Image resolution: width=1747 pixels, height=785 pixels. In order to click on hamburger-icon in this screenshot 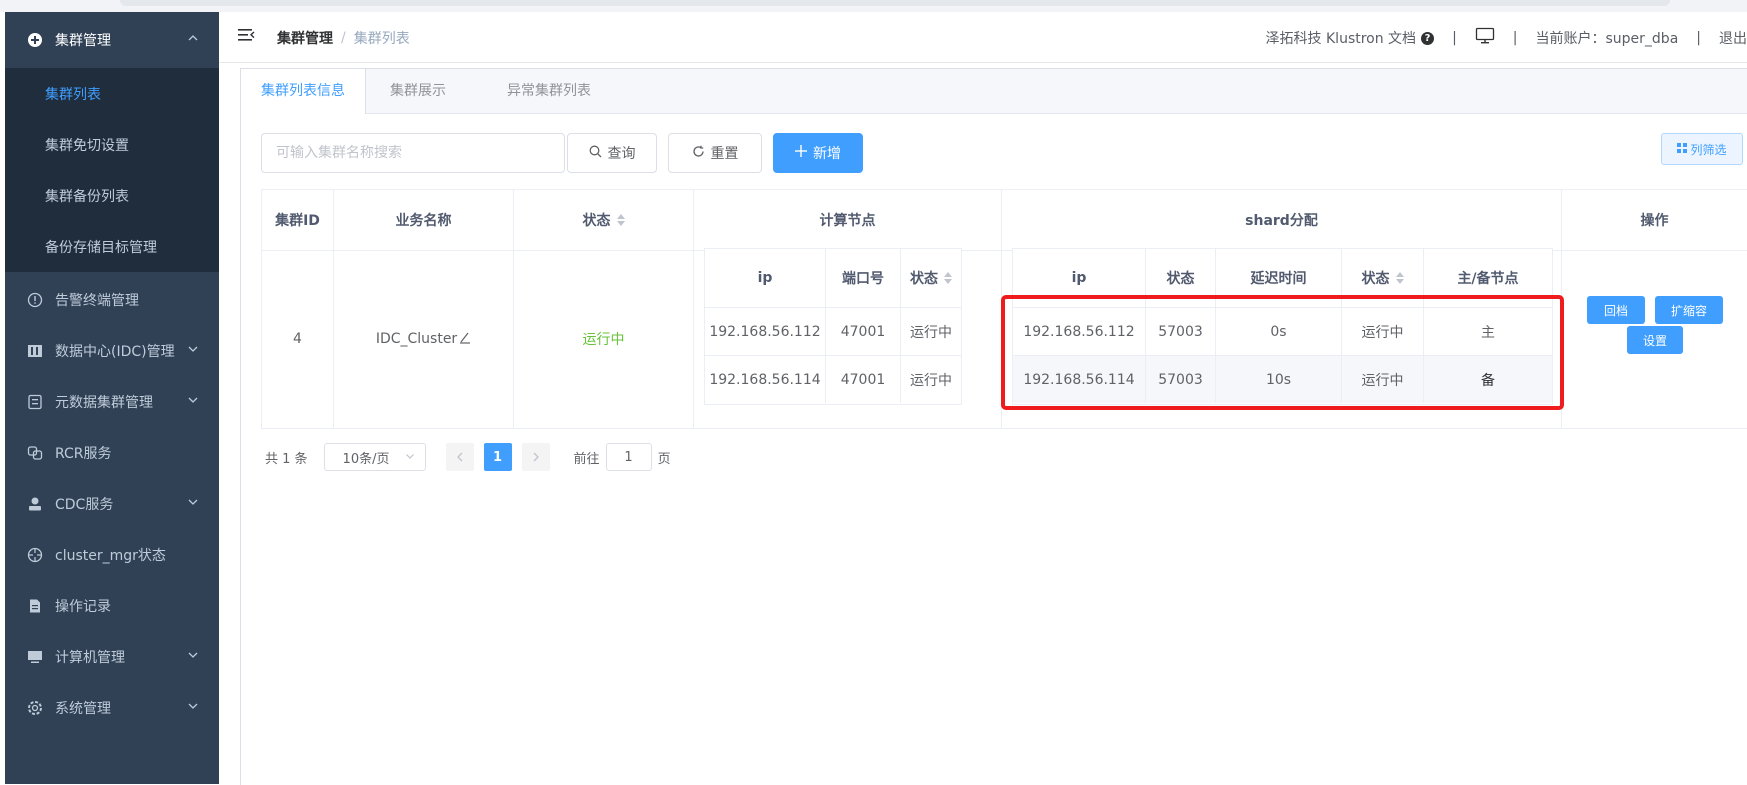, I will do `click(247, 36)`.